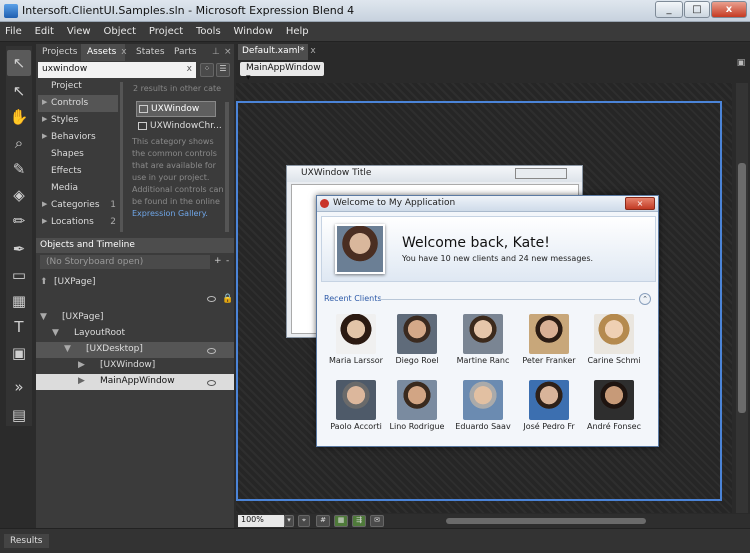  I want to click on canvas-vertical-scrollbar, so click(742, 298).